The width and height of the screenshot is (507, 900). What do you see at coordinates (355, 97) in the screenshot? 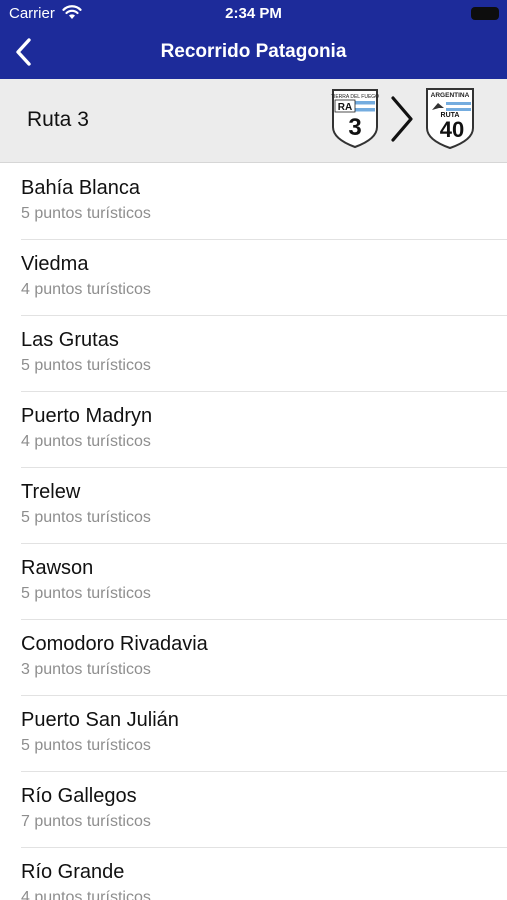
I see `sign-top-text: TIERRA DEL FUEGO` at bounding box center [355, 97].